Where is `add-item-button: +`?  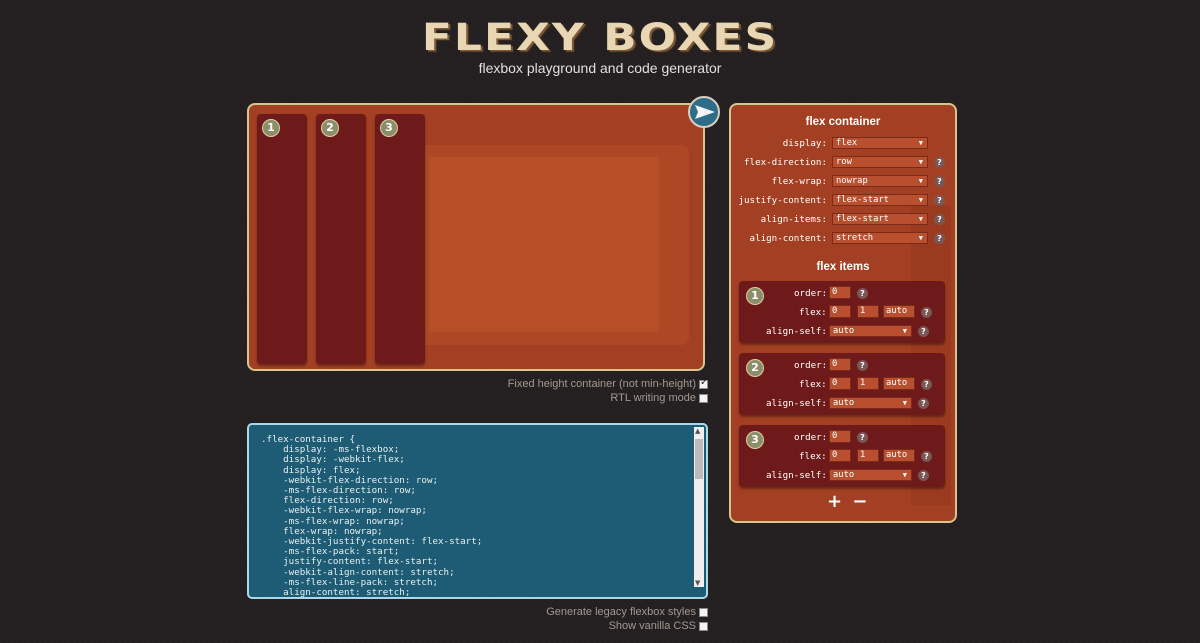
add-item-button: + is located at coordinates (834, 501).